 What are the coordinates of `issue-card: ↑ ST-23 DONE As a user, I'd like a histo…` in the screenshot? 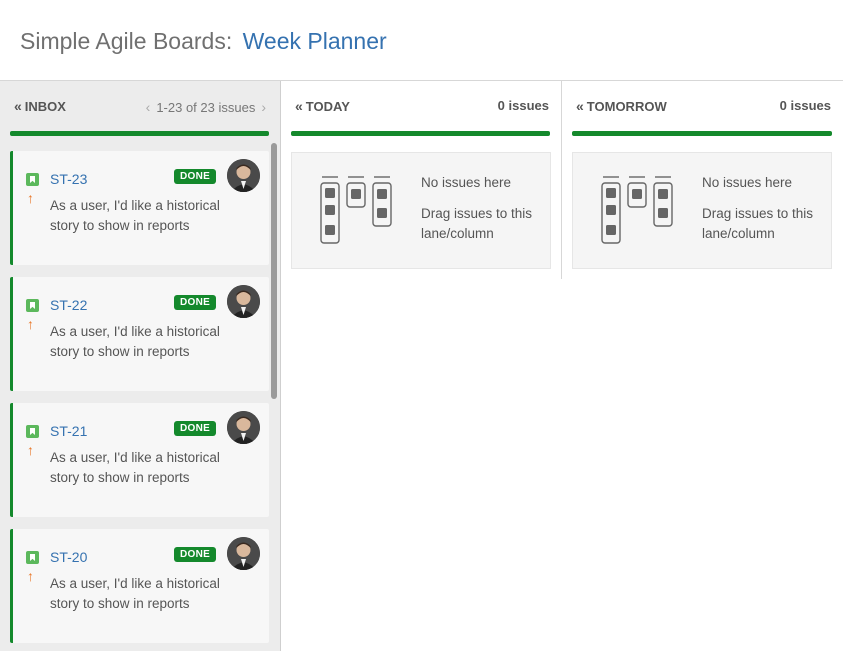 It's located at (139, 208).